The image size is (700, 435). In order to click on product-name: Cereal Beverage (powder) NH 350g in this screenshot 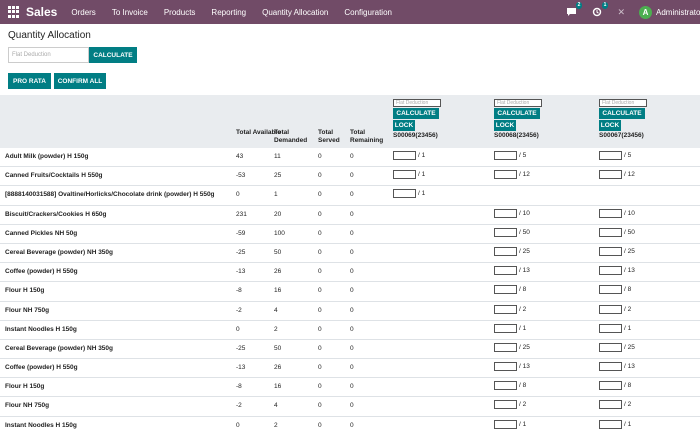, I will do `click(59, 348)`.